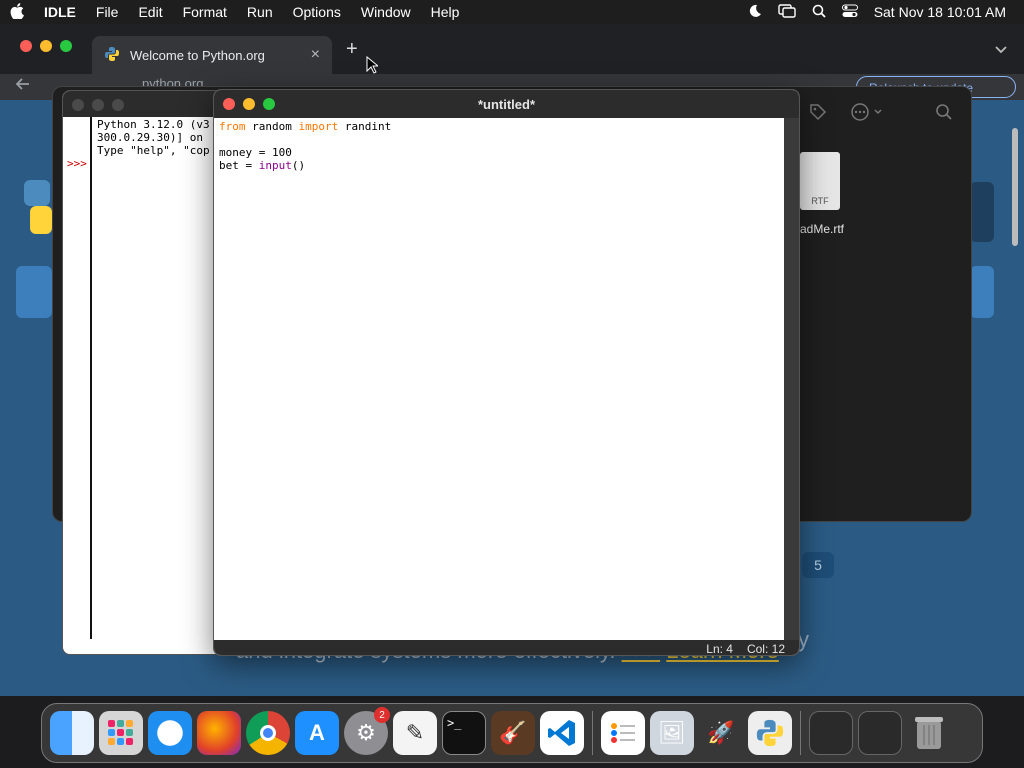 The width and height of the screenshot is (1024, 768). What do you see at coordinates (721, 733) in the screenshot?
I see `rocket-icon: 🚀` at bounding box center [721, 733].